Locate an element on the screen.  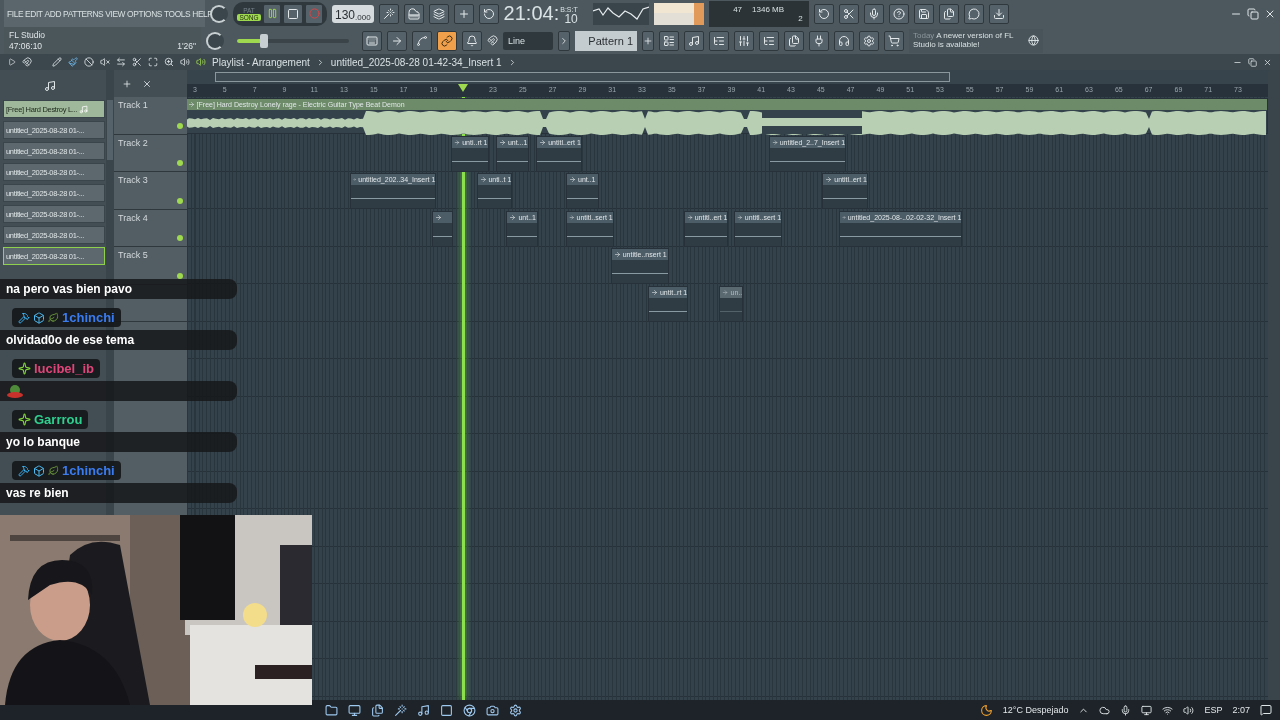
globe-icon is located at coordinates (1033, 40).